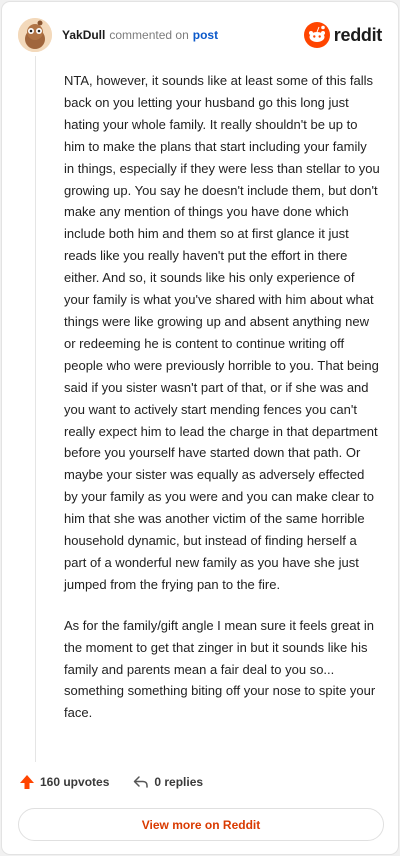  I want to click on comment-header: YakDull commented on post reddit, so click(200, 35).